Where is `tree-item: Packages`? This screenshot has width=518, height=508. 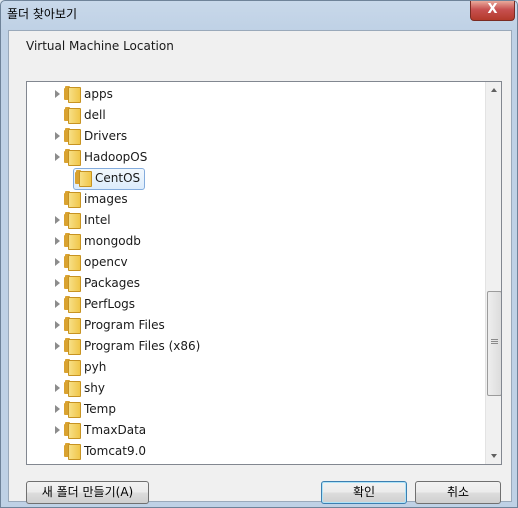 tree-item: Packages is located at coordinates (255, 283).